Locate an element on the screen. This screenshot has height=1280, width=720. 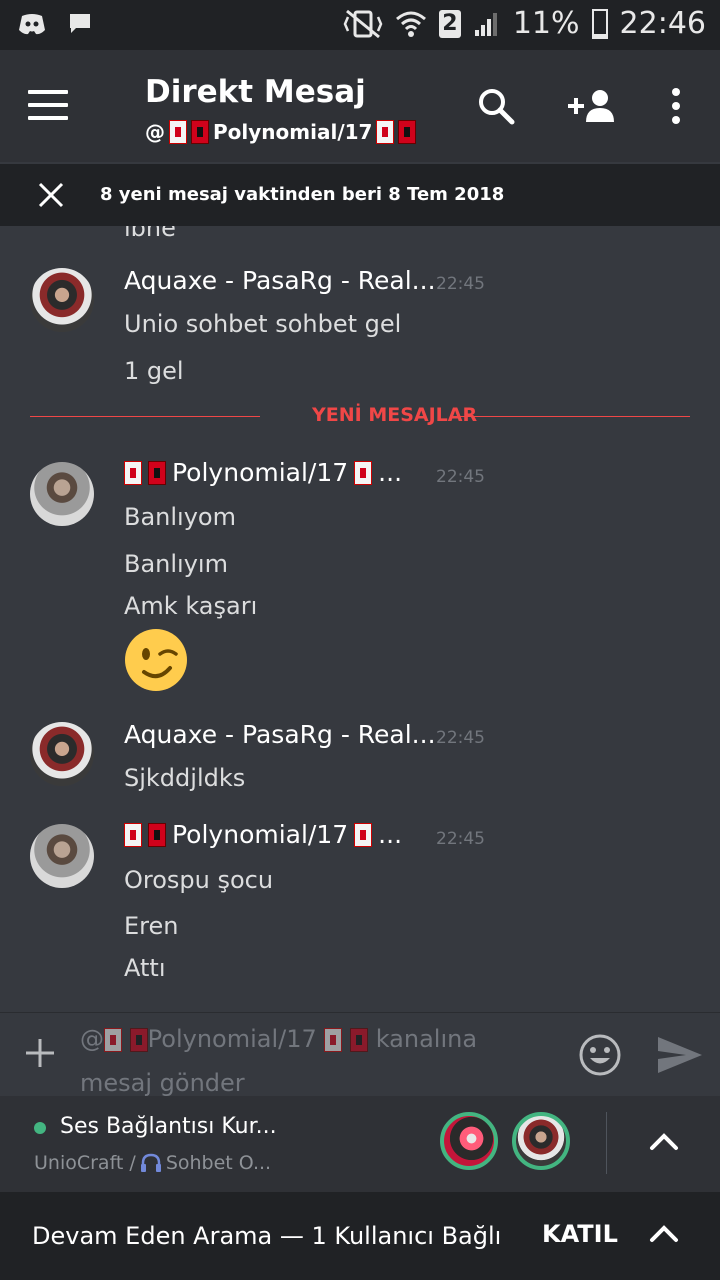
sim-badge: 2 is located at coordinates (449, 23).